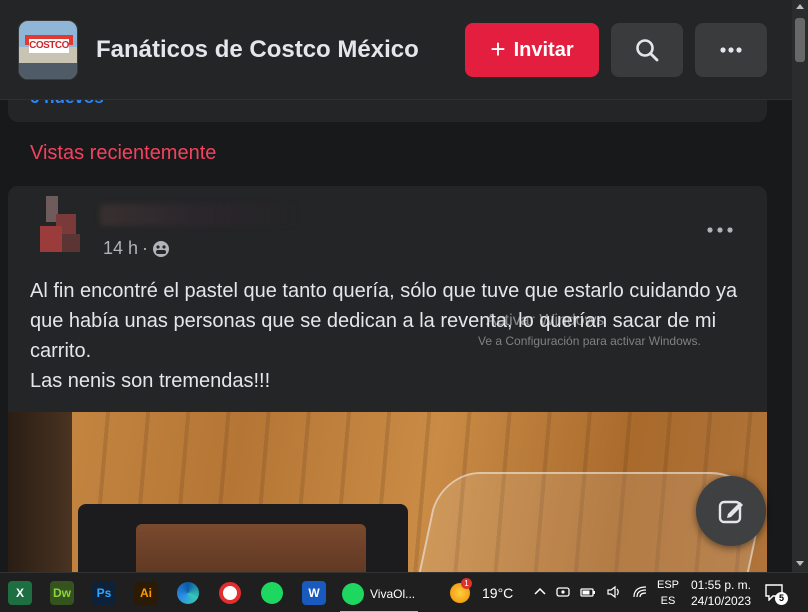 This screenshot has height=612, width=808. Describe the element at coordinates (800, 40) in the screenshot. I see `scrollbar-thumb` at that location.